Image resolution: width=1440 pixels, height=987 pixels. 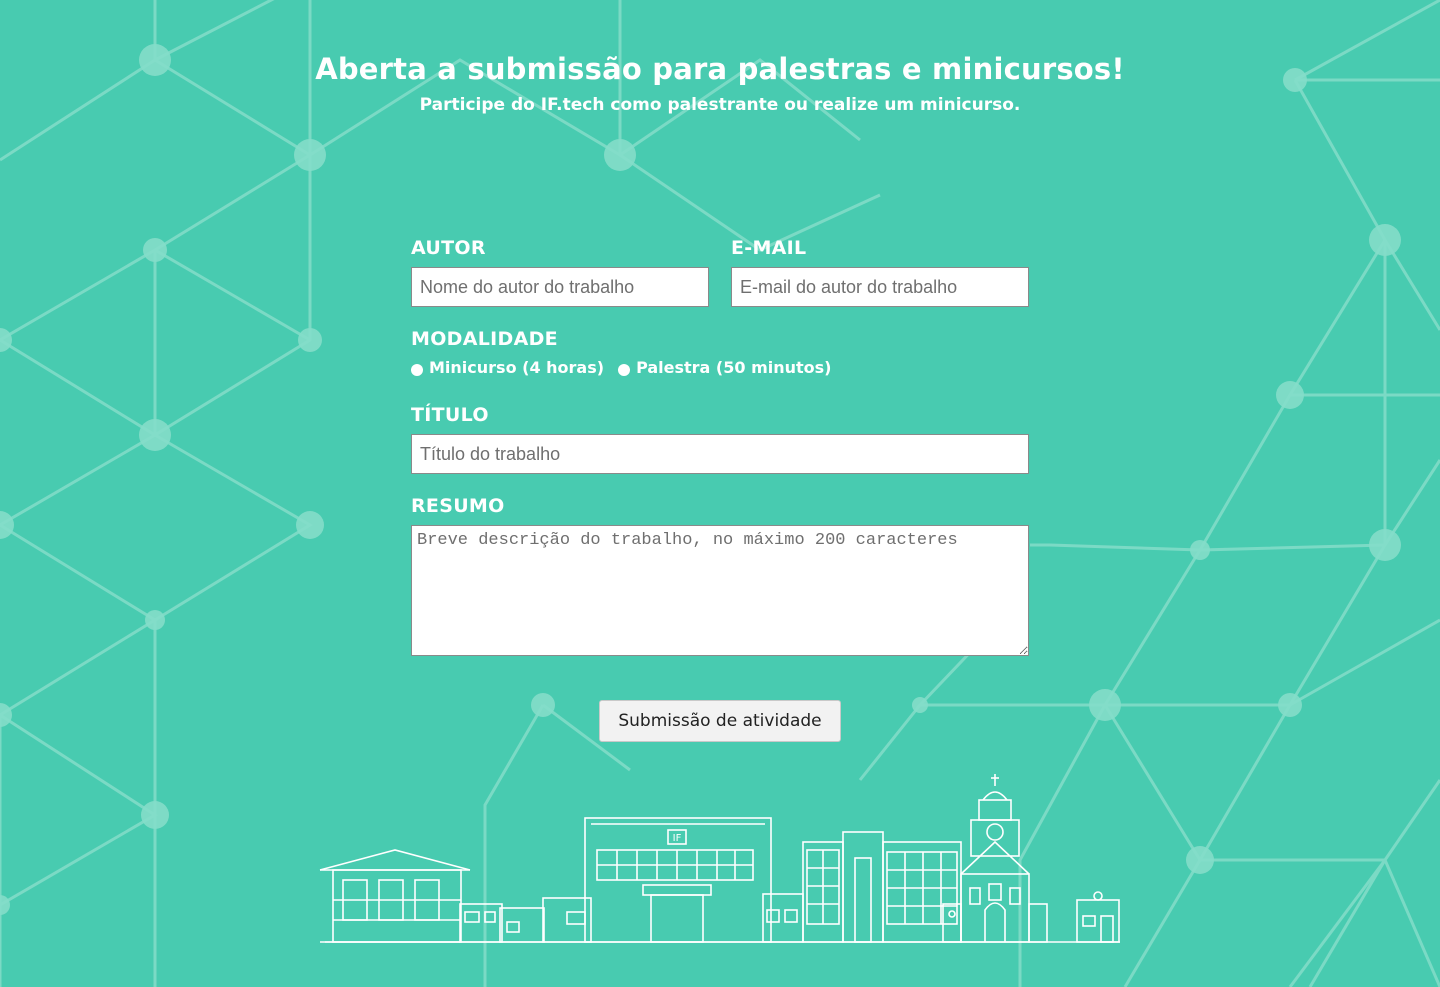 I want to click on modality-option-palestra: Palestra (50 minutos), so click(x=724, y=367).